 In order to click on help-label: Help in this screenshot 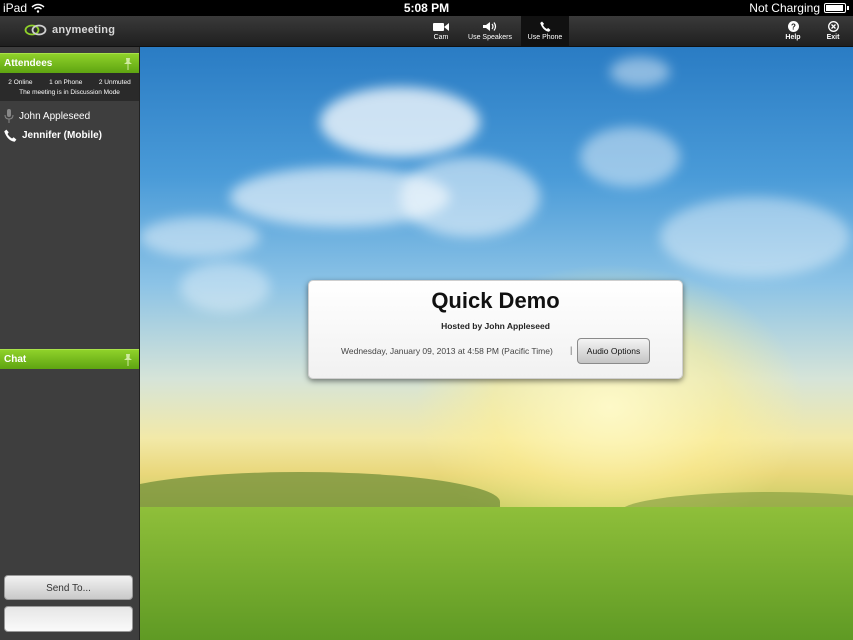, I will do `click(793, 37)`.